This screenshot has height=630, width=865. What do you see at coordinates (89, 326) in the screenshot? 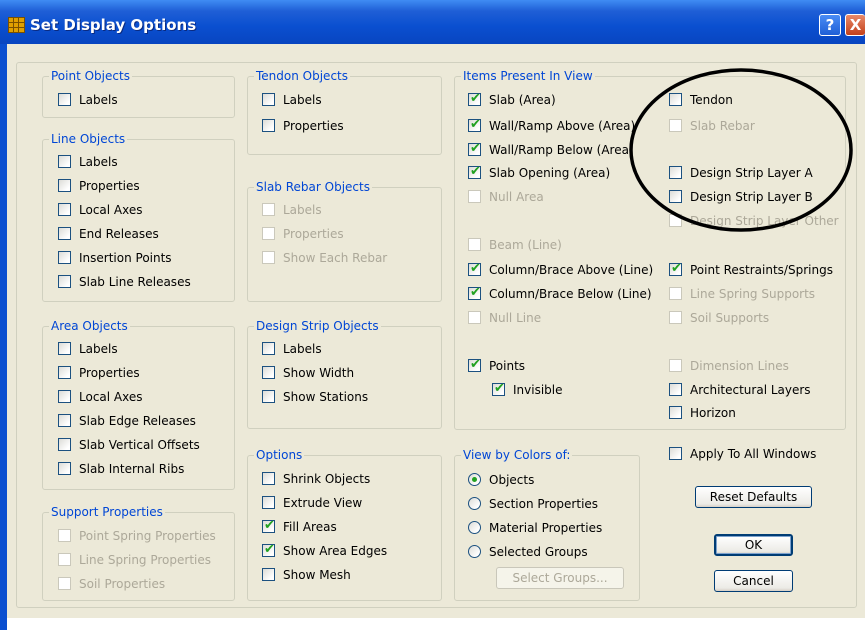
I see `area-objects-title: Area Objects` at bounding box center [89, 326].